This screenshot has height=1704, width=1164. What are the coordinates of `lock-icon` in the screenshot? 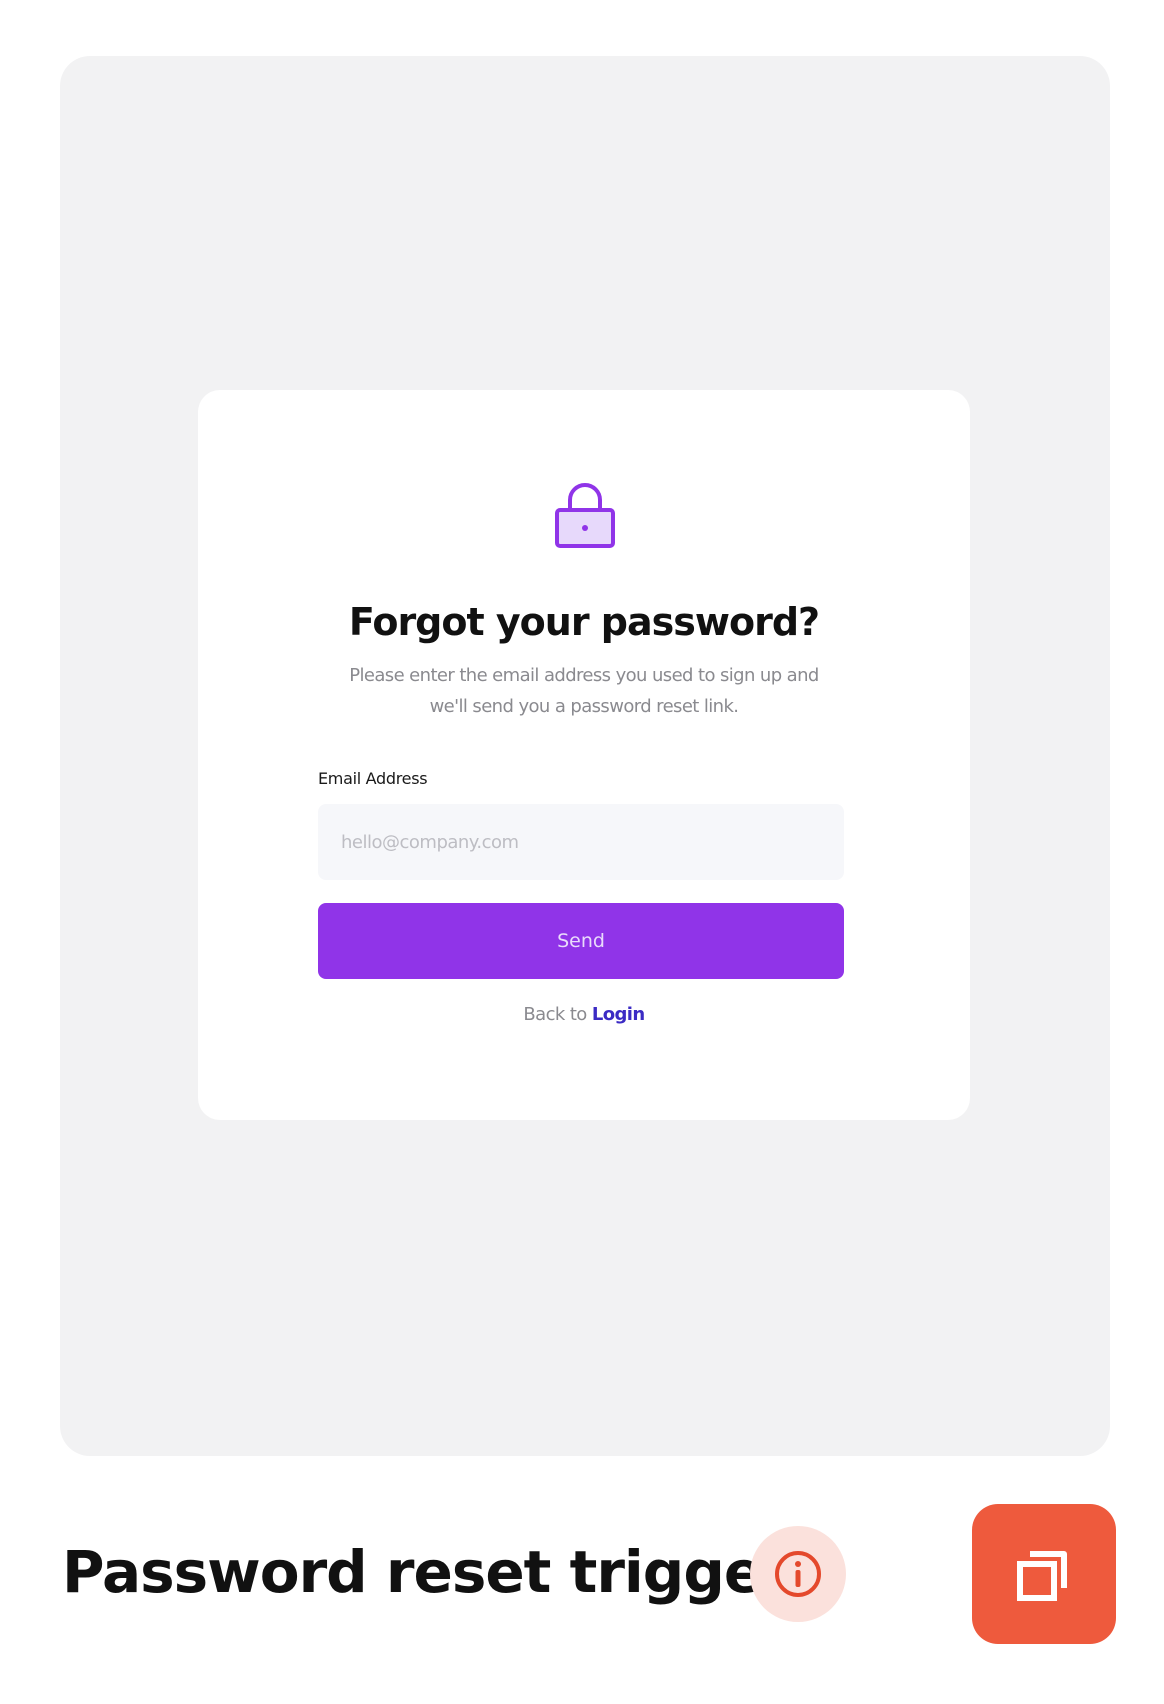 It's located at (585, 515).